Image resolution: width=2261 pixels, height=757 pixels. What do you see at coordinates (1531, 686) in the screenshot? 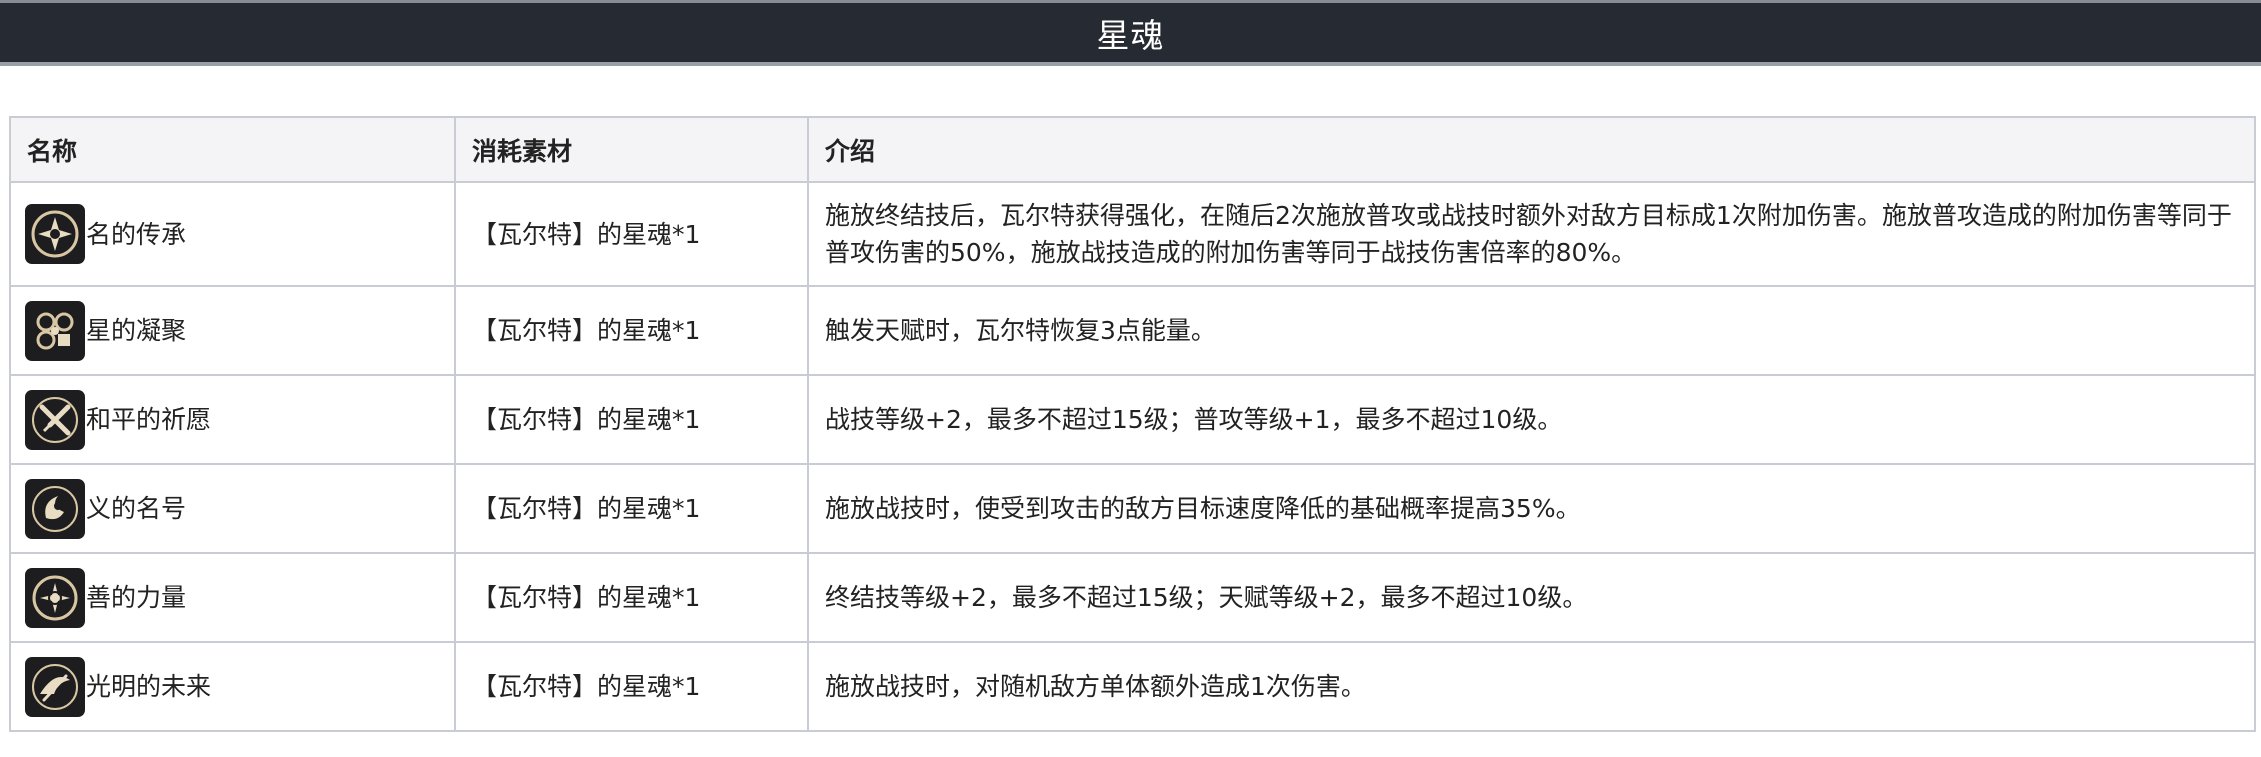
I see `description-cell: 施放战技时，对随机敌方单体额外造成1次伤害。` at bounding box center [1531, 686].